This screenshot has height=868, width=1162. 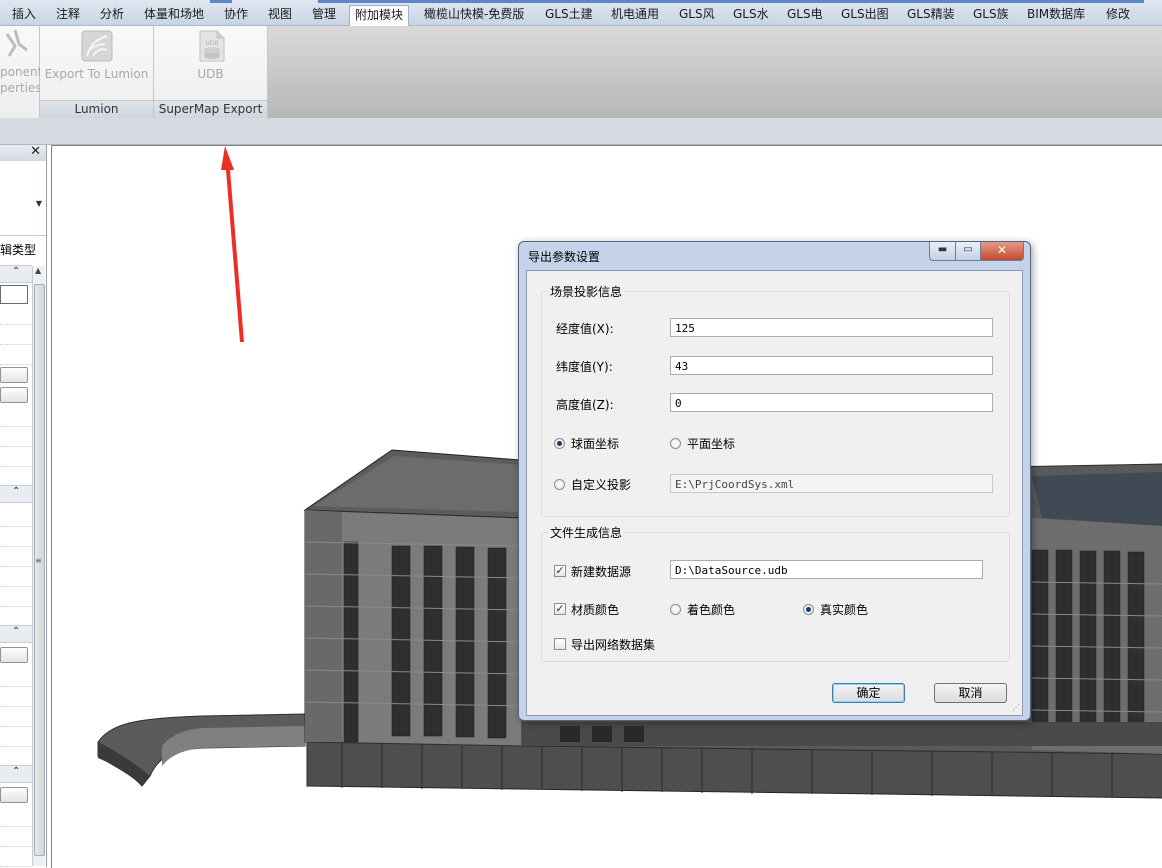 What do you see at coordinates (968, 251) in the screenshot?
I see `maximize-button: ▭` at bounding box center [968, 251].